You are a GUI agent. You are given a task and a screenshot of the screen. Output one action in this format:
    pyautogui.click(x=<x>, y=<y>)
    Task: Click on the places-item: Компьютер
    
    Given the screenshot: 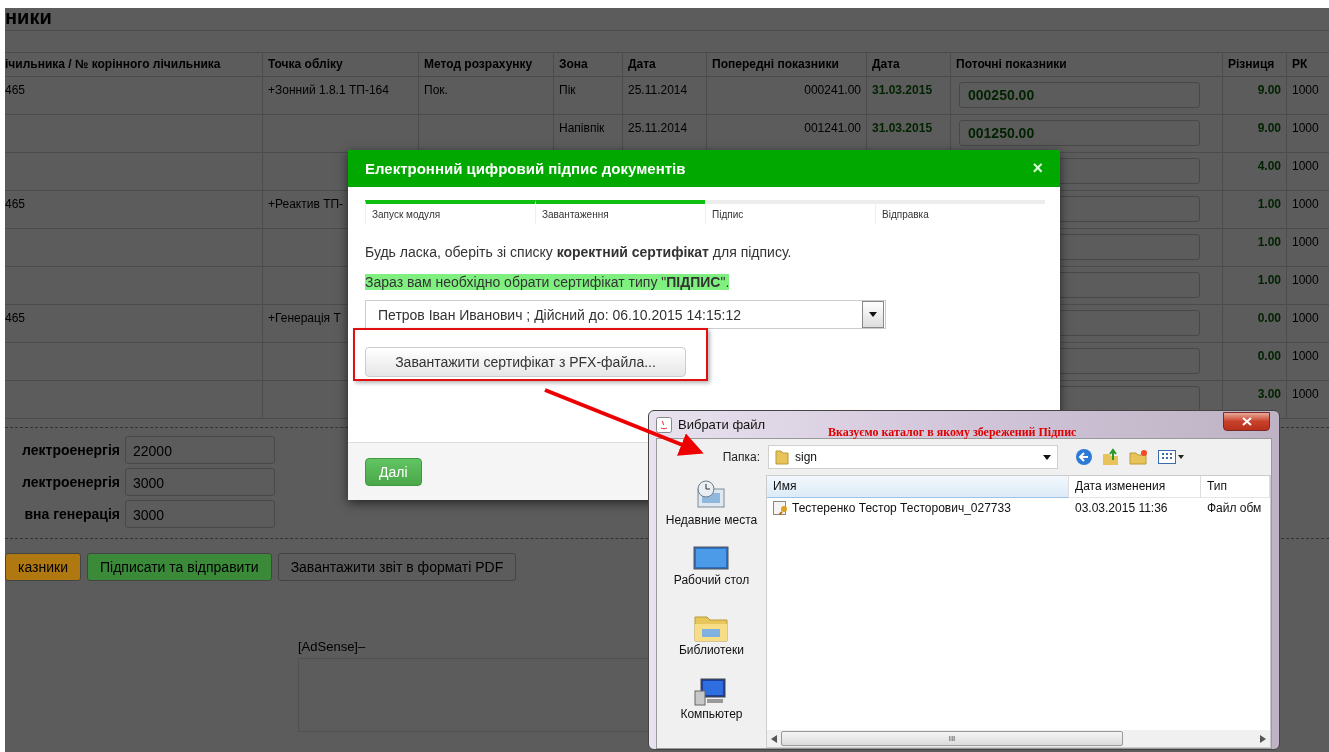 What is the action you would take?
    pyautogui.click(x=711, y=710)
    